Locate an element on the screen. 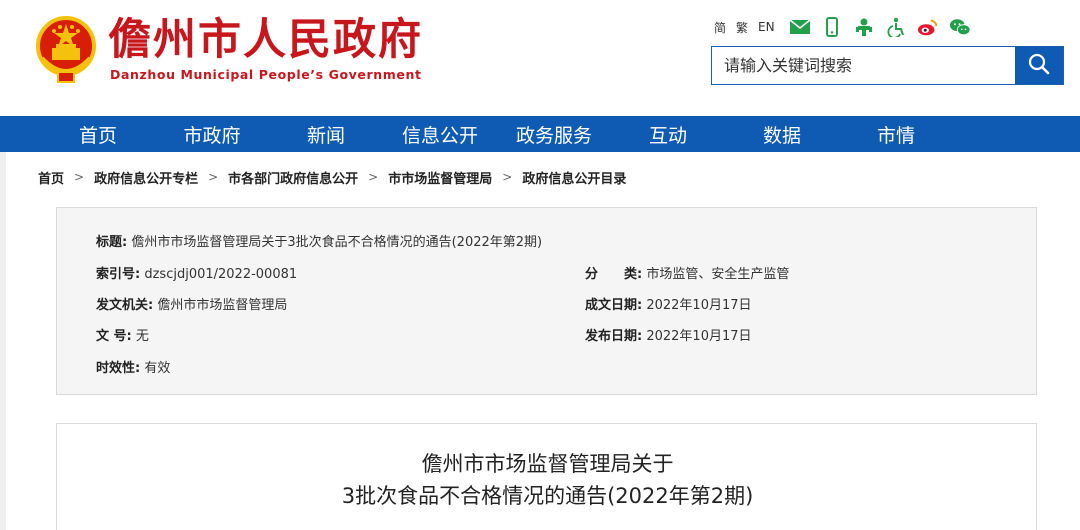 The width and height of the screenshot is (1080, 530). meta-document-number: 文 号: 无 is located at coordinates (122, 336).